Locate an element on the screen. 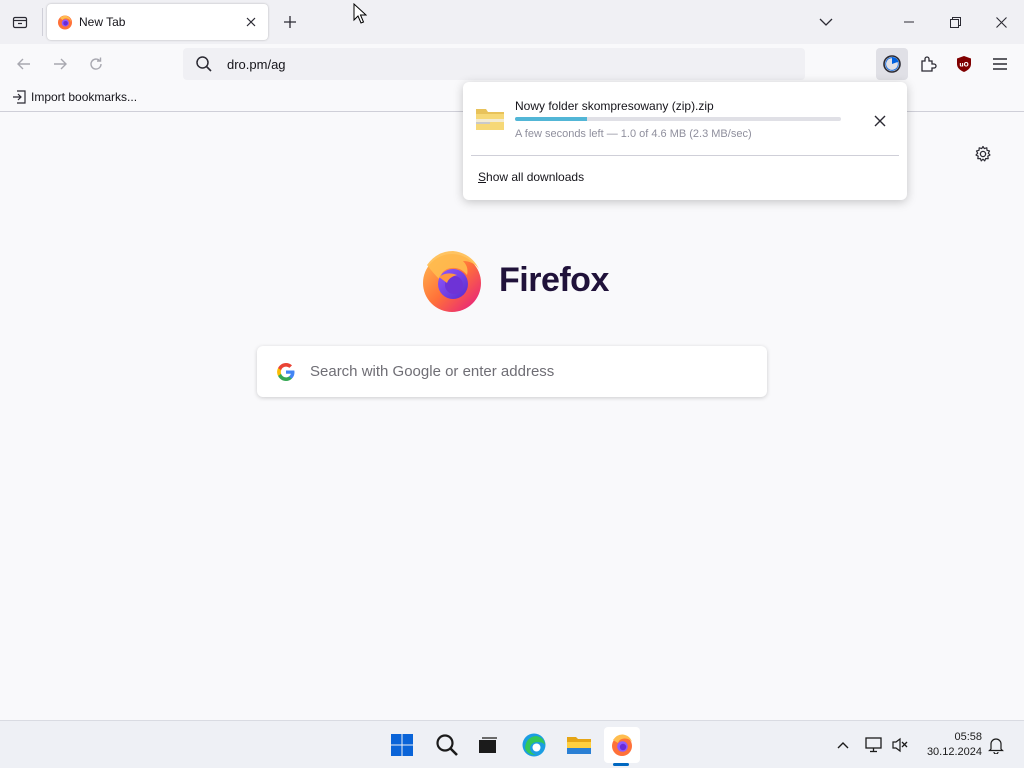 This screenshot has width=1024, height=768. reload-icon is located at coordinates (96, 63).